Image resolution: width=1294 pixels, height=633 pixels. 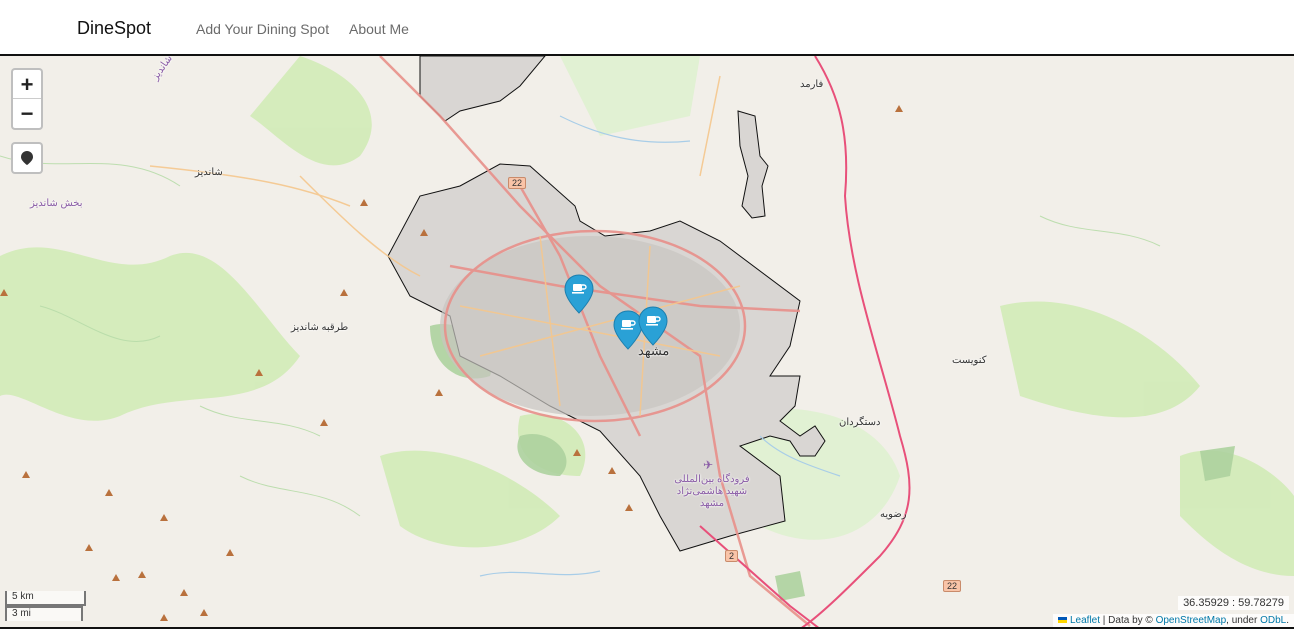 What do you see at coordinates (969, 360) in the screenshot?
I see `label-konavist: کنویست` at bounding box center [969, 360].